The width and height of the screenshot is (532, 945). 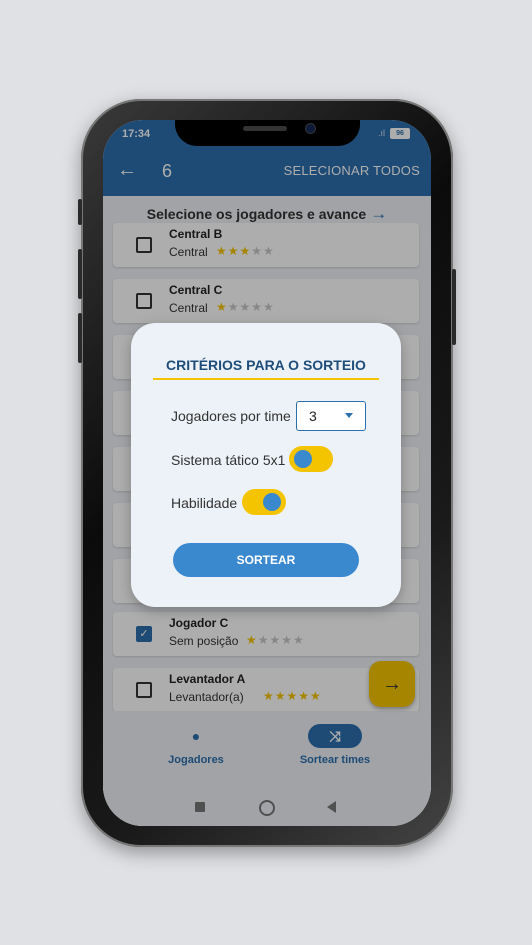 I want to click on camera, so click(x=310, y=128).